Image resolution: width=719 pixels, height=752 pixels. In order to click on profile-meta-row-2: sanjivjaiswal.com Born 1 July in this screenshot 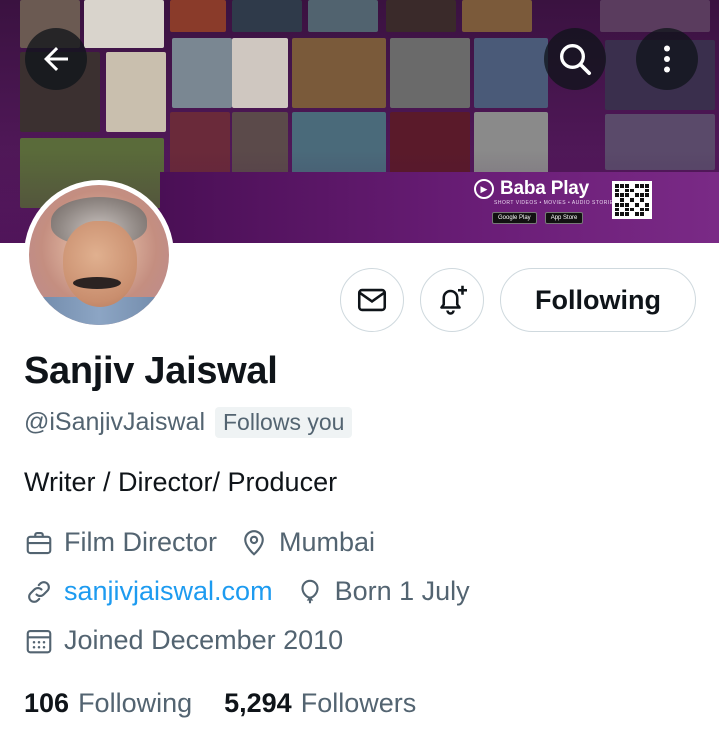, I will do `click(258, 591)`.